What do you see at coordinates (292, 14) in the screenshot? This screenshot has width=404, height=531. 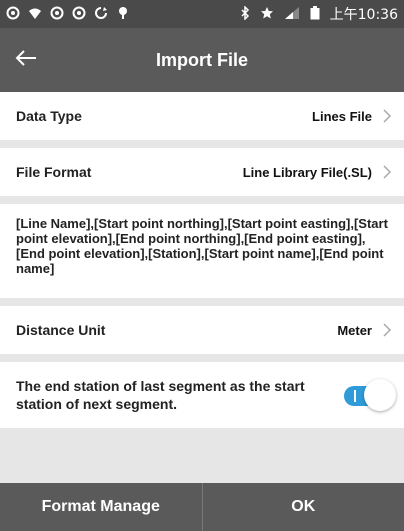 I see `signal-icon` at bounding box center [292, 14].